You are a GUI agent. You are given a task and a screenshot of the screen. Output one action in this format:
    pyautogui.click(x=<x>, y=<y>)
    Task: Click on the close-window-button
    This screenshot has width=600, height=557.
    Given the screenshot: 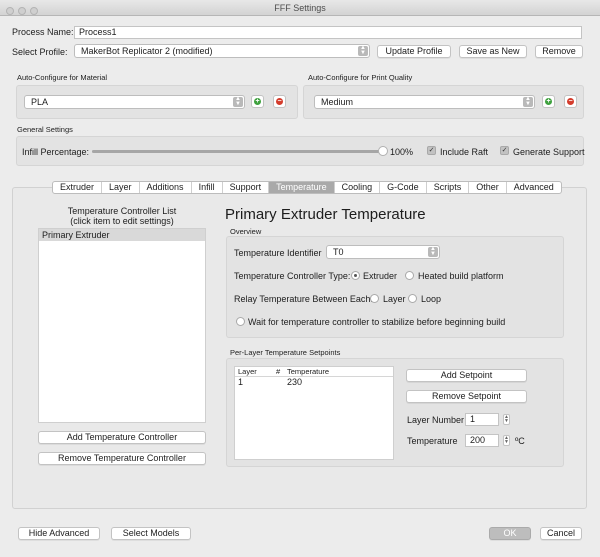 What is the action you would take?
    pyautogui.click(x=10, y=11)
    